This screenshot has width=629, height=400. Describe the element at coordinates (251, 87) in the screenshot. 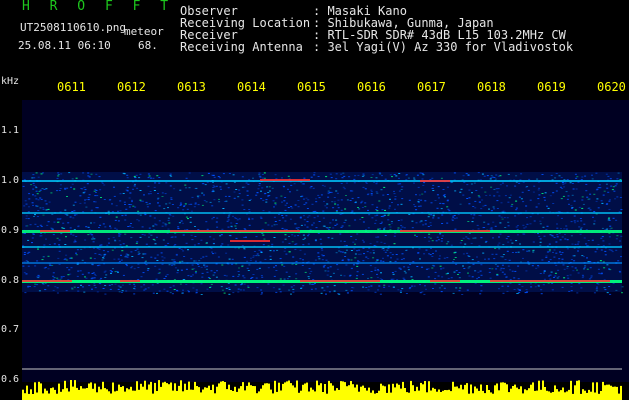

I see `x-tick-label: 0614` at that location.